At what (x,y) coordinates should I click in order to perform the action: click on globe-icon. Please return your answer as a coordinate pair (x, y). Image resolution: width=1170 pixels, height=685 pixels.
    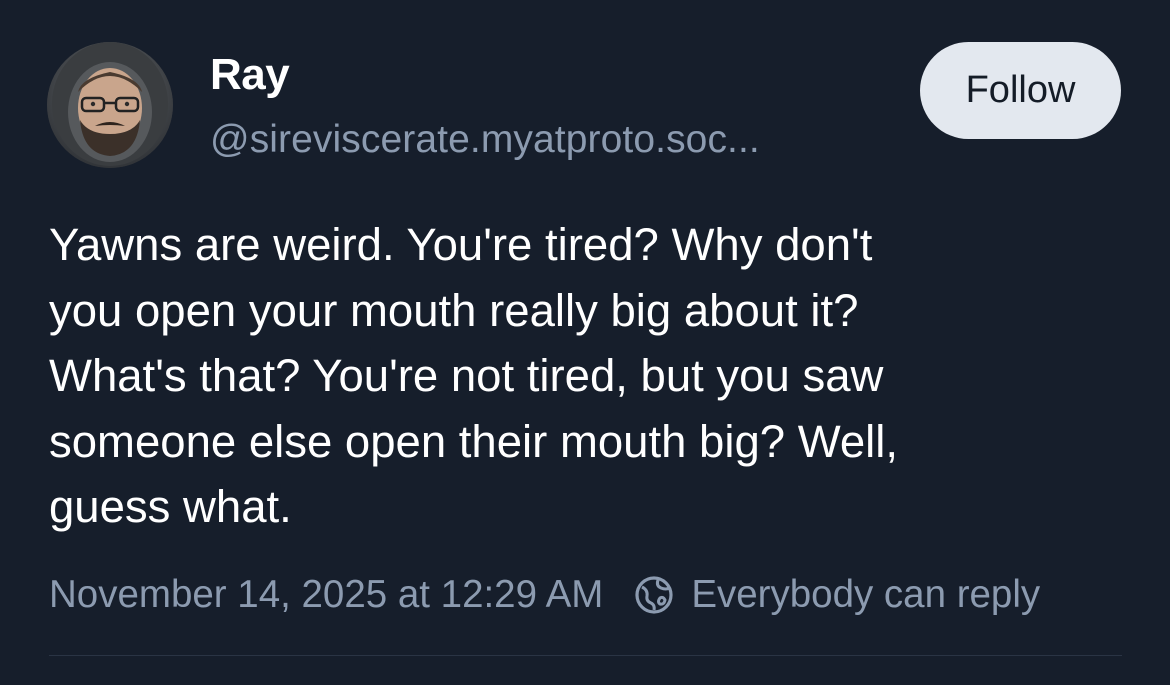
    Looking at the image, I should click on (654, 595).